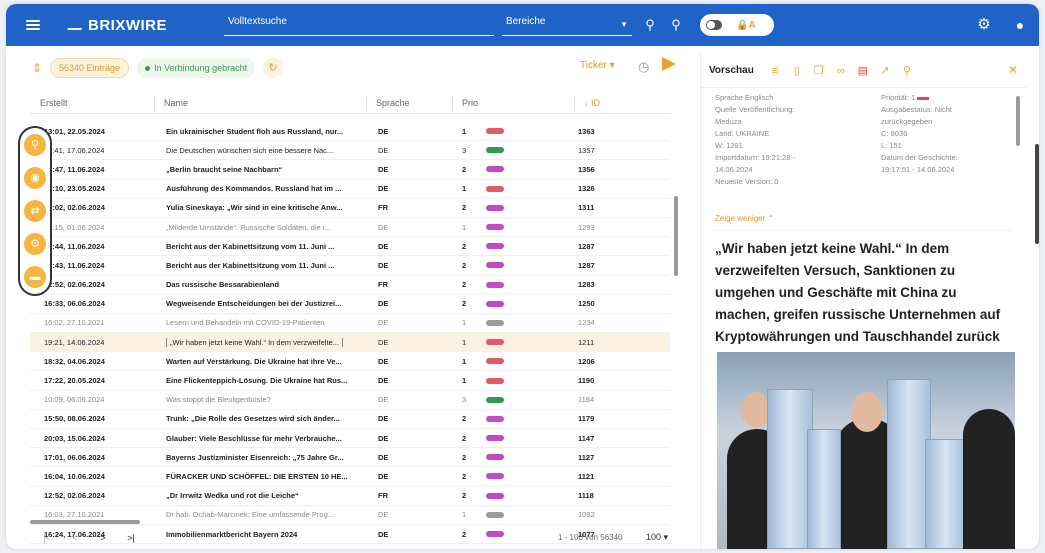  What do you see at coordinates (224, 169) in the screenshot?
I see `cell-name-text: „Berlin braucht seine Nachbarn“` at bounding box center [224, 169].